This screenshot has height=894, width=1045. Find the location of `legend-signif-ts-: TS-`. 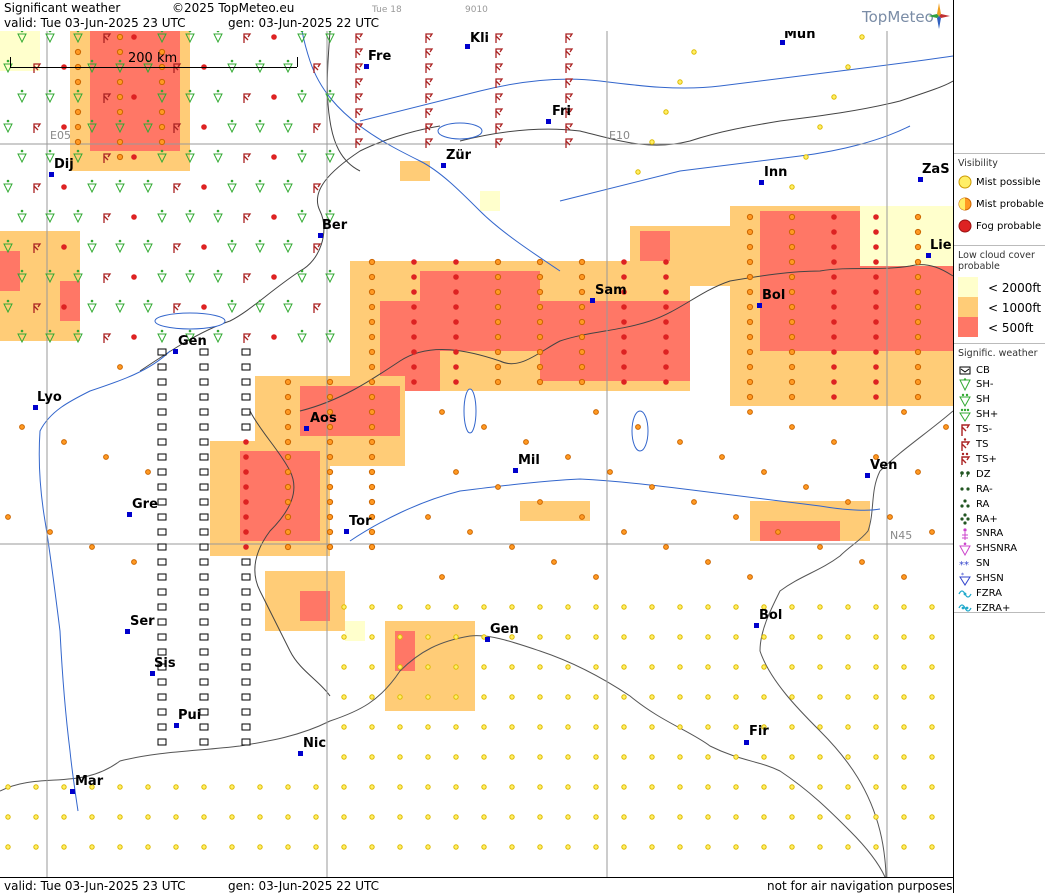

legend-signif-ts-: TS- is located at coordinates (975, 430).